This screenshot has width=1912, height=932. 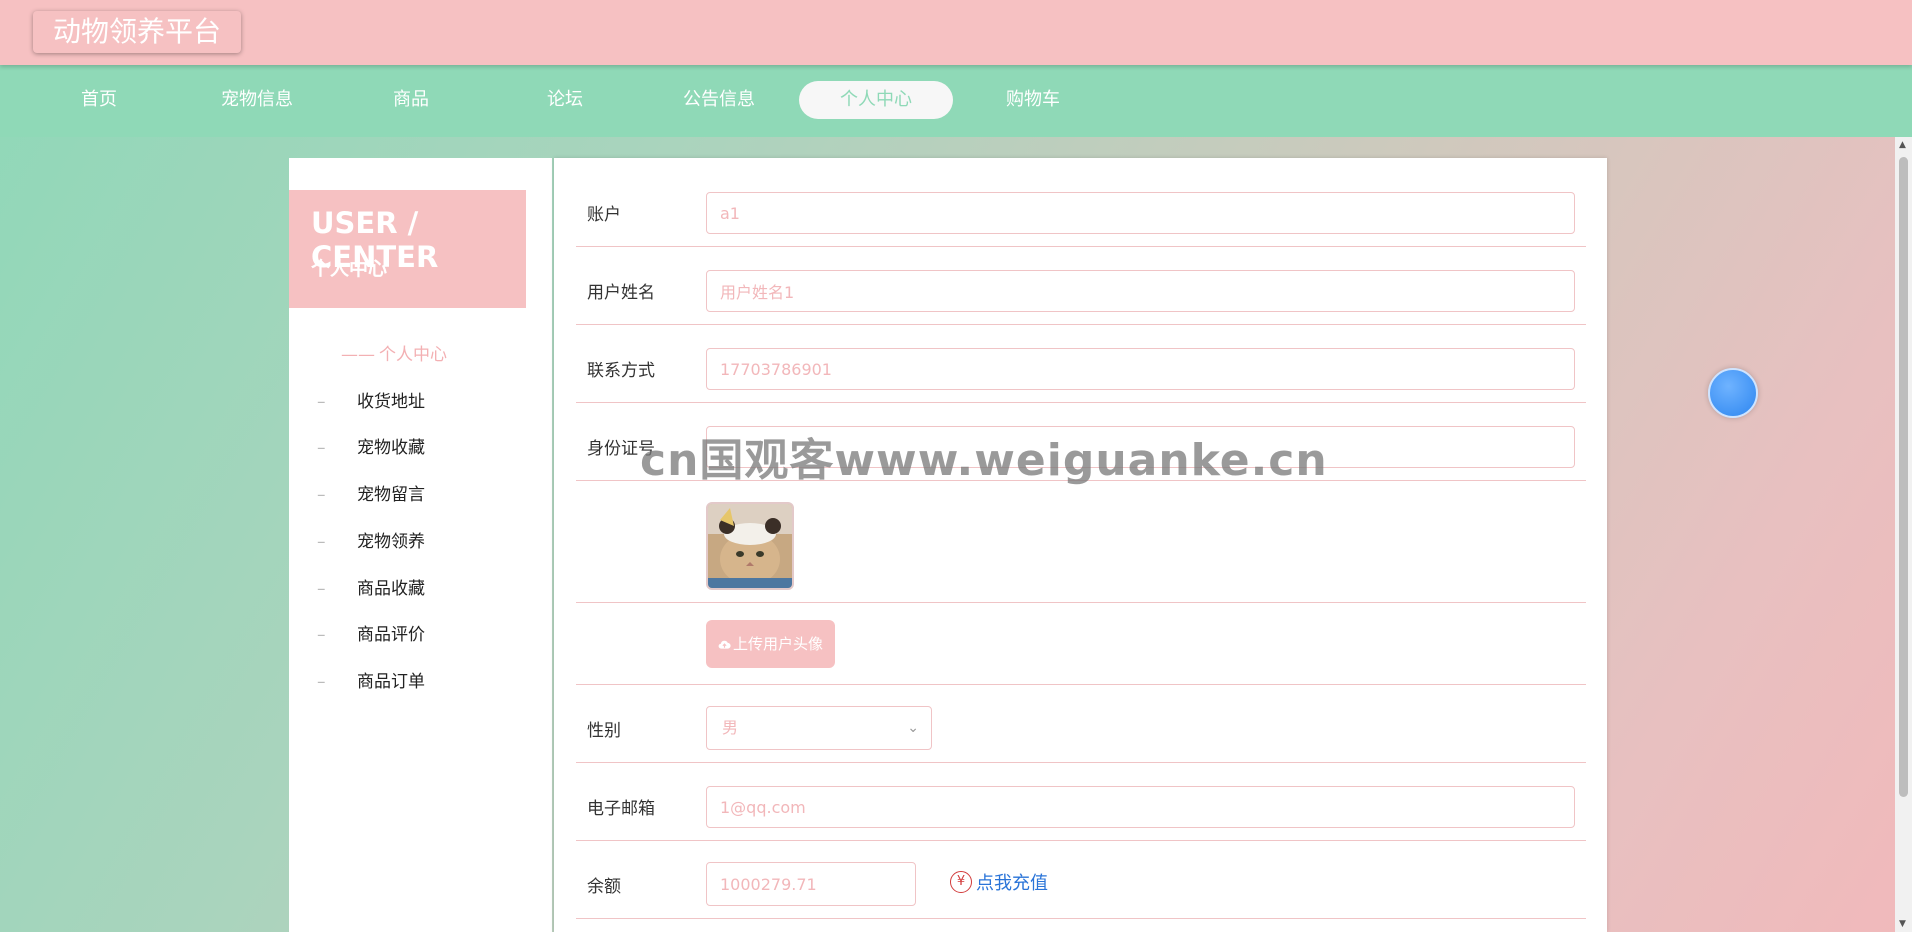 I want to click on sidebar-item-label: 商品评价, so click(x=391, y=635).